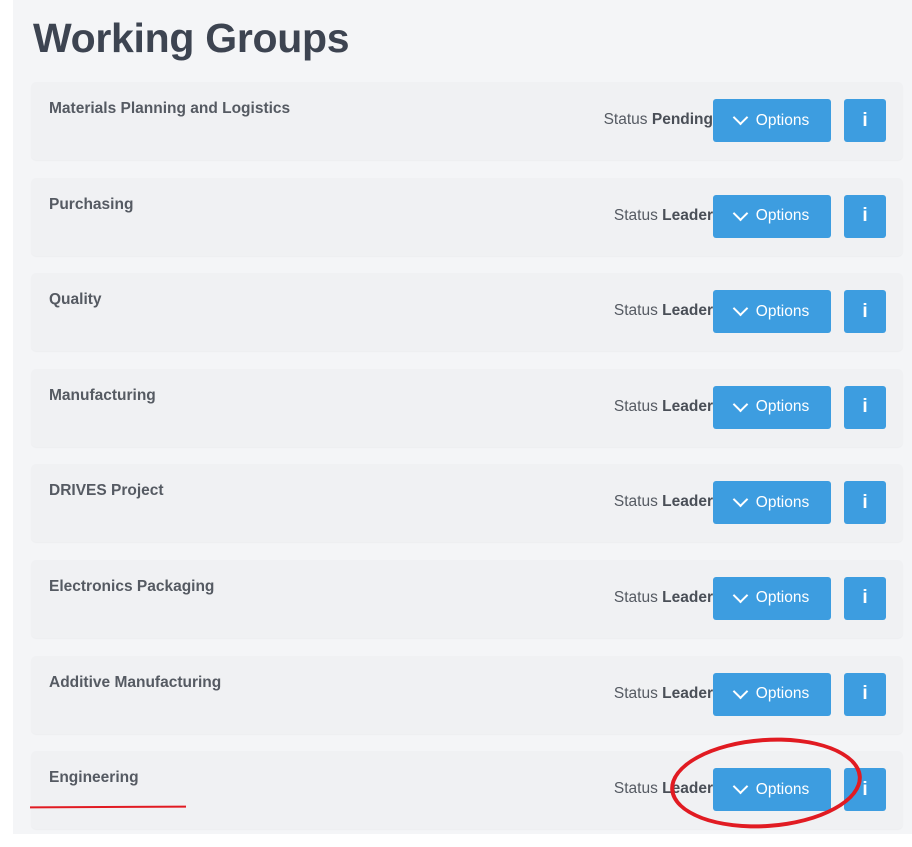  Describe the element at coordinates (75, 300) in the screenshot. I see `group-name: Quality` at that location.